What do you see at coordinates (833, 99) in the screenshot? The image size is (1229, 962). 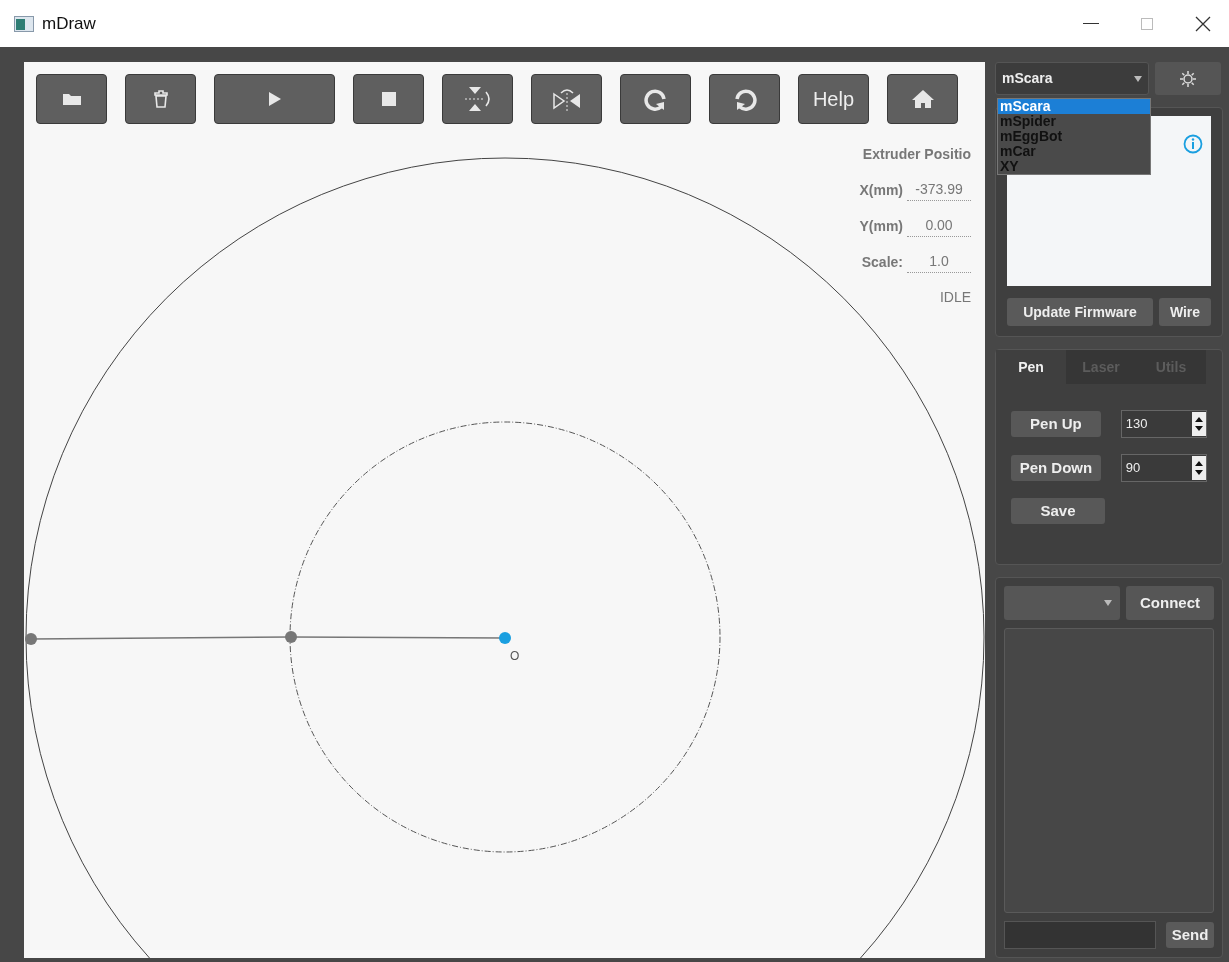 I see `help-button: Help` at bounding box center [833, 99].